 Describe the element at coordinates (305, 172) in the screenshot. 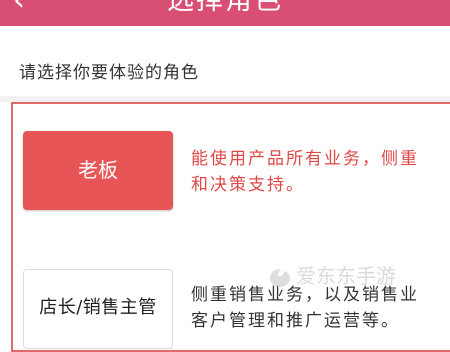

I see `boss-role-description: 能使用产品所有业务，侧重 和决策支持。` at that location.